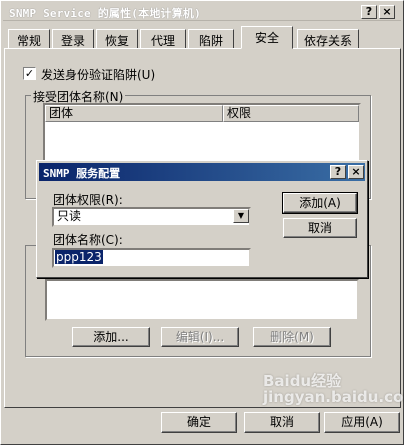  Describe the element at coordinates (369, 12) in the screenshot. I see `help-button: ?` at that location.